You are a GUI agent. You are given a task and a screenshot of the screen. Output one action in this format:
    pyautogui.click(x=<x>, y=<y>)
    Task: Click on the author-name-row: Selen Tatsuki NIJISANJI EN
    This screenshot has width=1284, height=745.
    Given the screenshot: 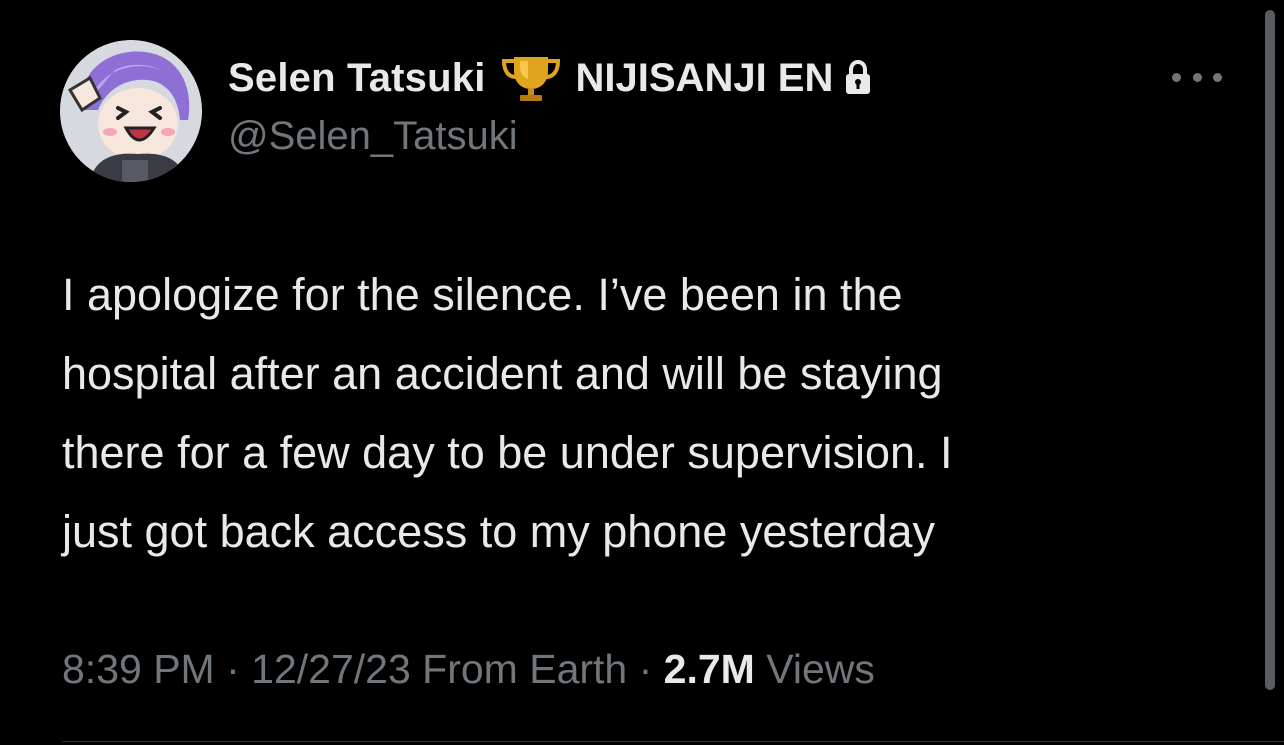 What is the action you would take?
    pyautogui.click(x=550, y=78)
    